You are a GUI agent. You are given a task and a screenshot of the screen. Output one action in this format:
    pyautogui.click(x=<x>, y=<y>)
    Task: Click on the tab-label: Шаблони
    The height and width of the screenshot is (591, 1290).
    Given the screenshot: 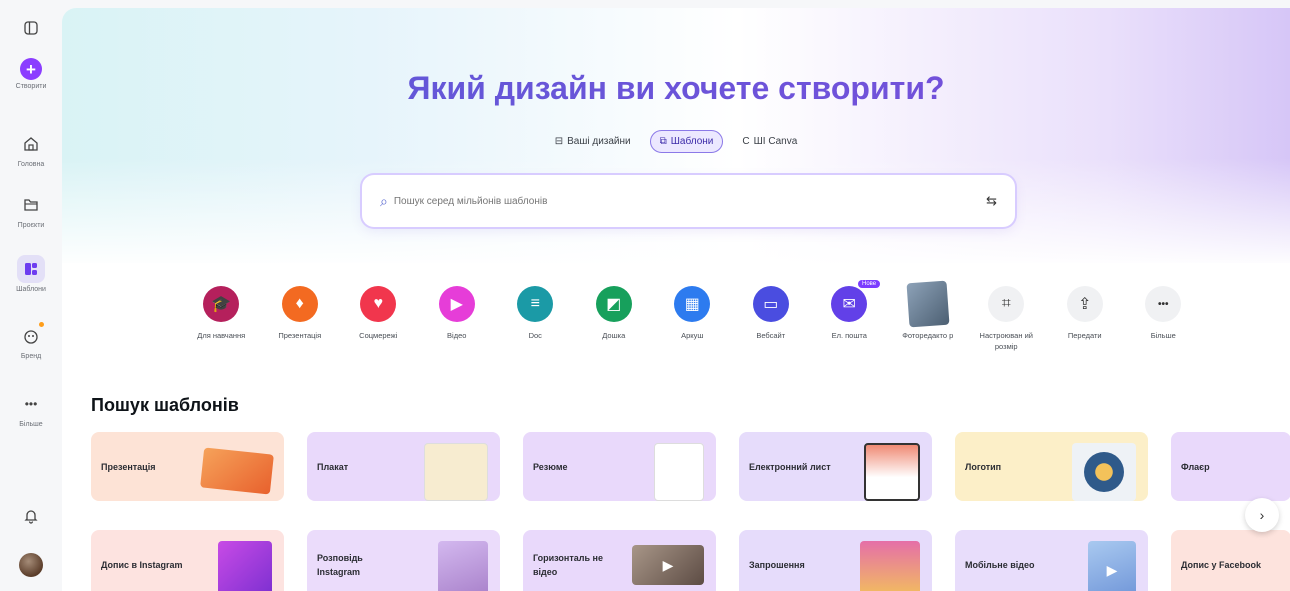 What is the action you would take?
    pyautogui.click(x=692, y=141)
    